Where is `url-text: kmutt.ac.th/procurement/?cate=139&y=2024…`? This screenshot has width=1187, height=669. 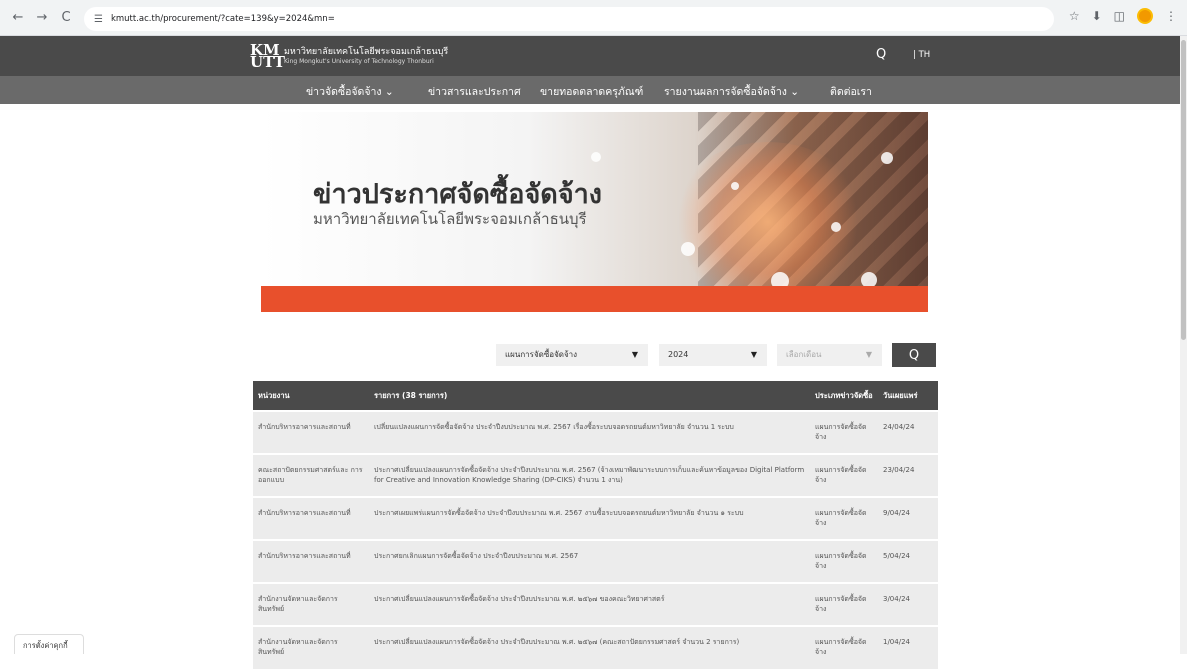
url-text: kmutt.ac.th/procurement/?cate=139&y=2024… is located at coordinates (223, 19).